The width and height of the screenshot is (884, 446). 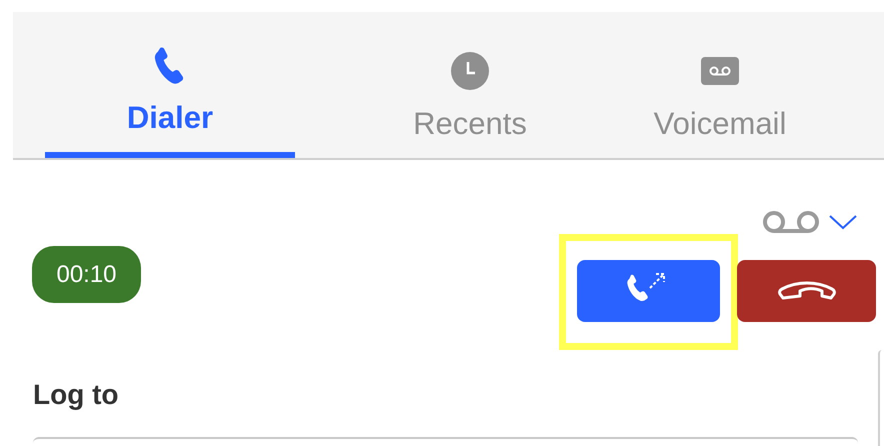 I want to click on tab: Voicemail, so click(x=720, y=85).